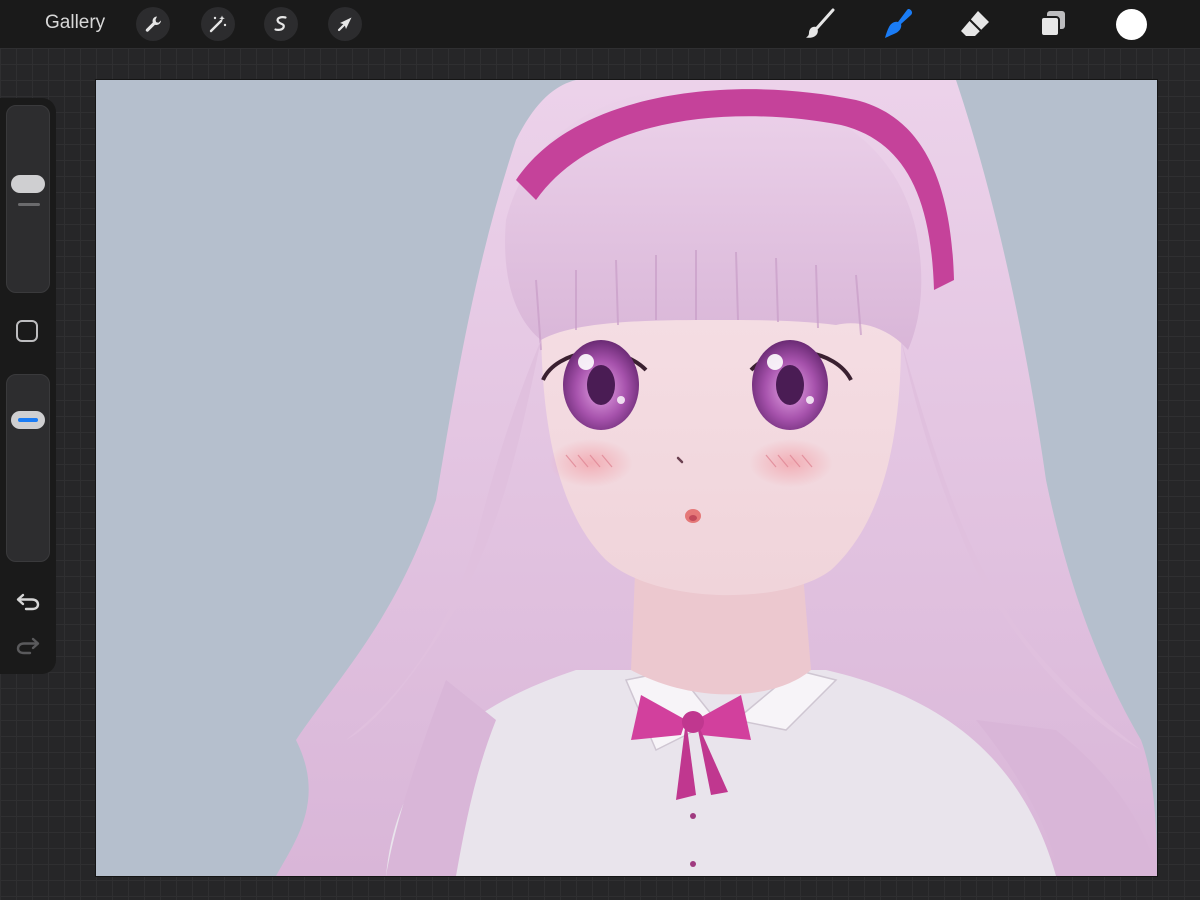 This screenshot has height=900, width=1200. I want to click on paint-brush-button, so click(820, 24).